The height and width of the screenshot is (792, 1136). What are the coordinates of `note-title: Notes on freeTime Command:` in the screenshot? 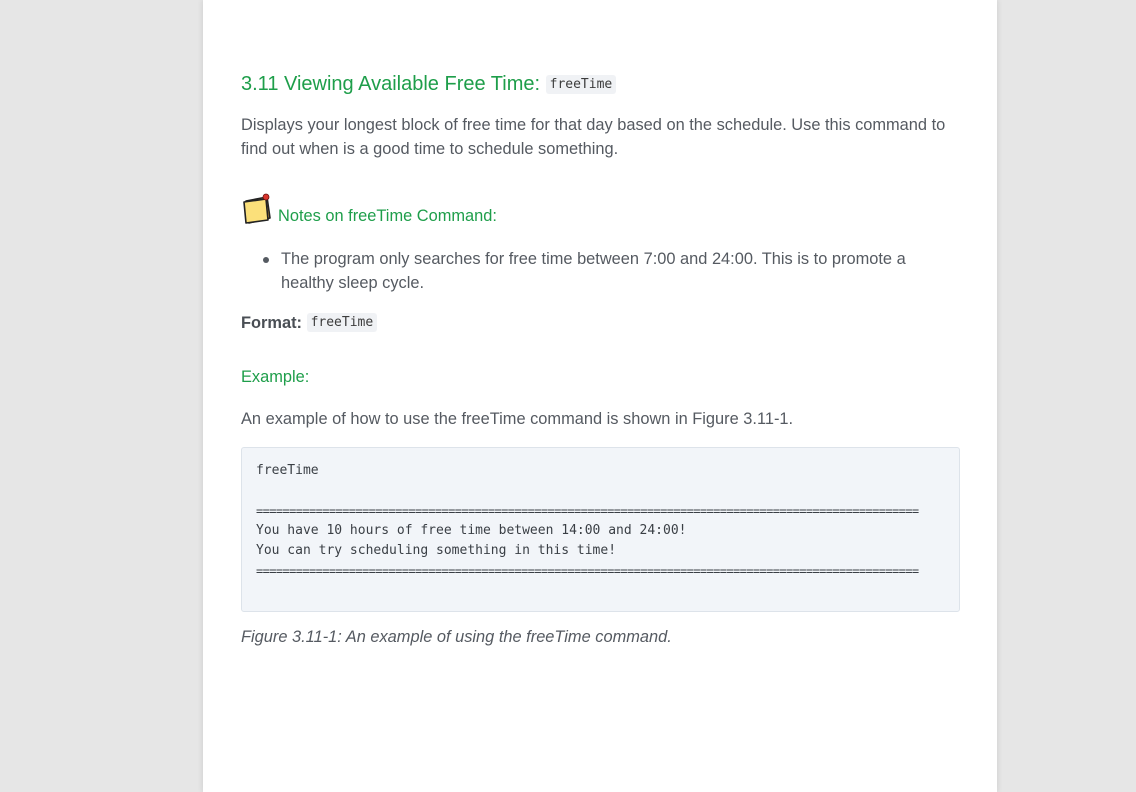 It's located at (387, 216).